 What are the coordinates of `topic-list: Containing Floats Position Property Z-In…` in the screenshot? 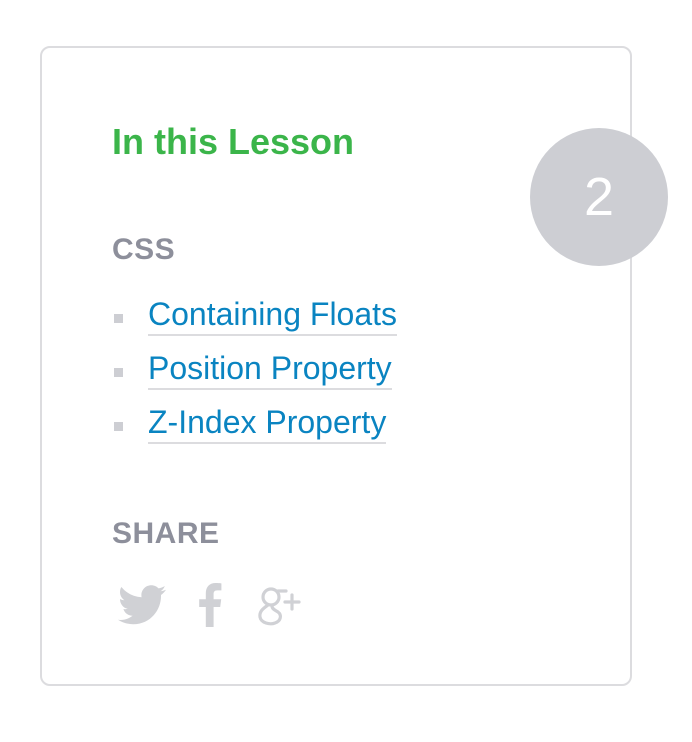 It's located at (255, 375).